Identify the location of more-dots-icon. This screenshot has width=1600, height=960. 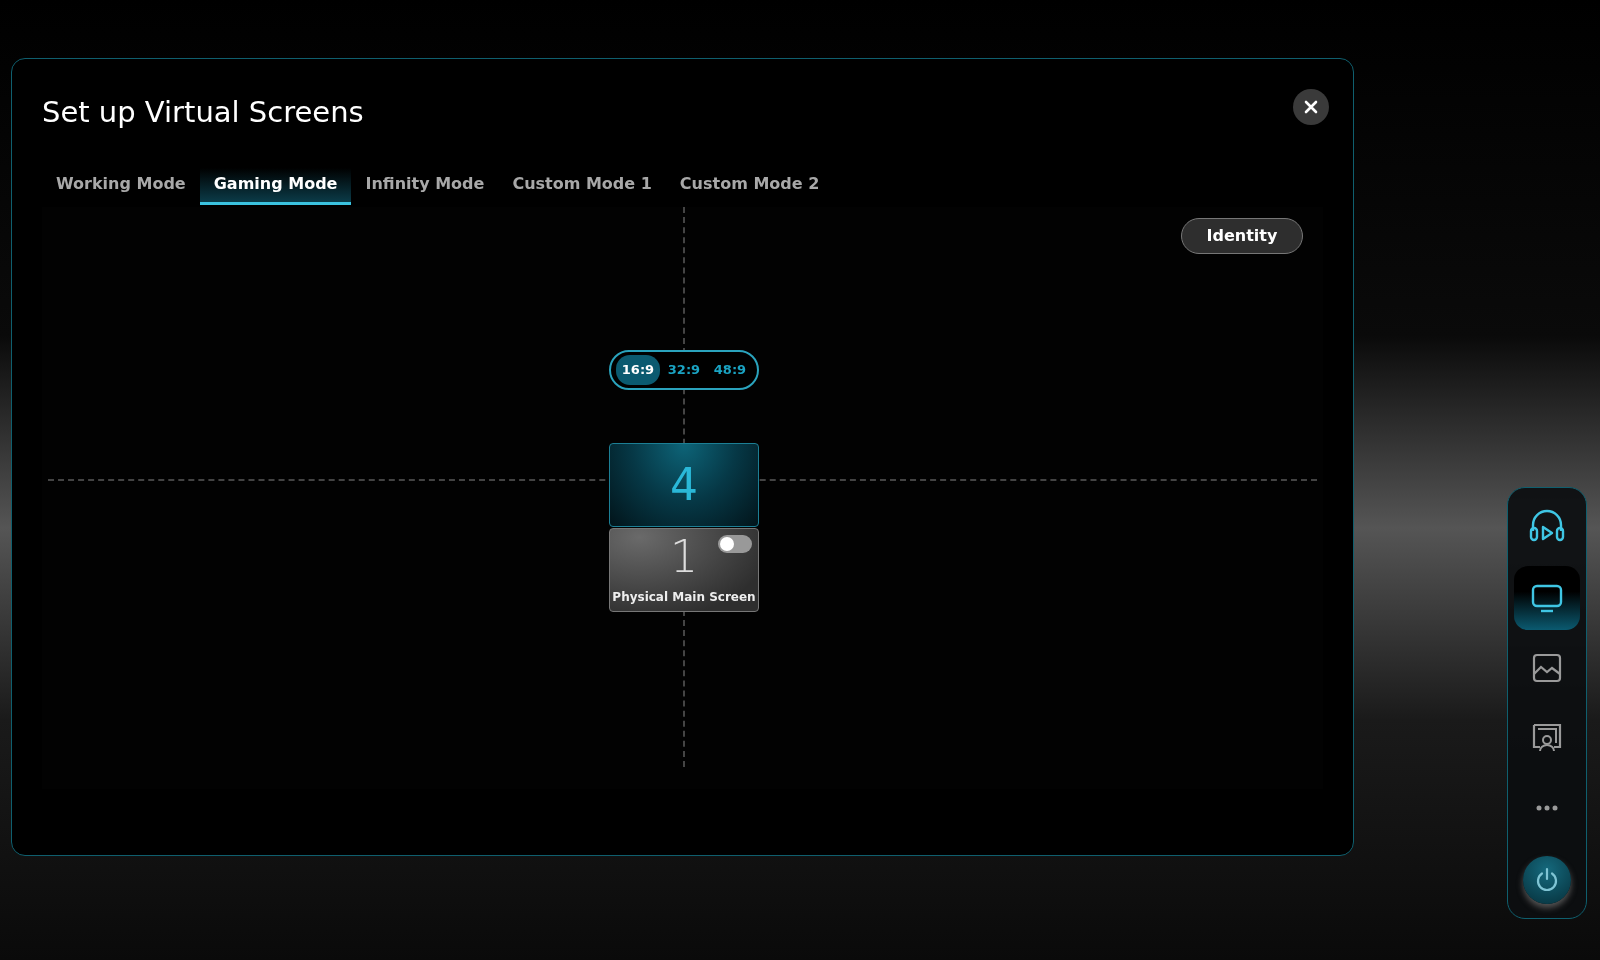
(1547, 808).